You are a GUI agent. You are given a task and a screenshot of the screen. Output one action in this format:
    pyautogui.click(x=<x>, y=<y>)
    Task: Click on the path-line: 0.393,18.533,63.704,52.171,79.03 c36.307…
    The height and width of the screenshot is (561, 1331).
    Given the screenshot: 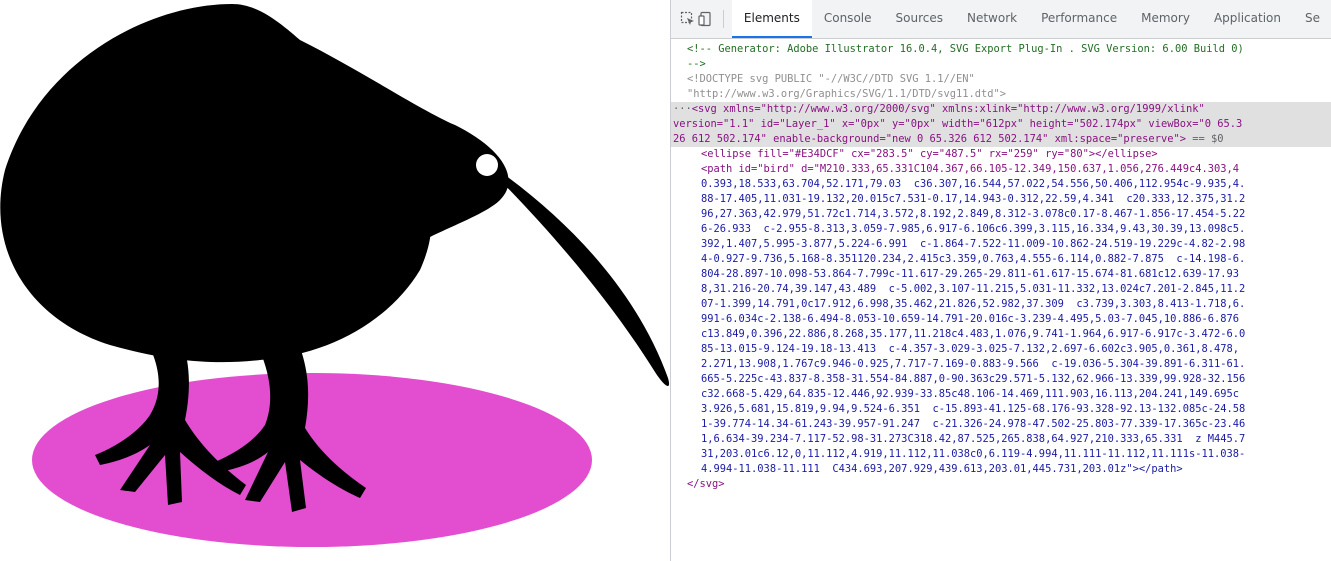 What is the action you would take?
    pyautogui.click(x=973, y=184)
    